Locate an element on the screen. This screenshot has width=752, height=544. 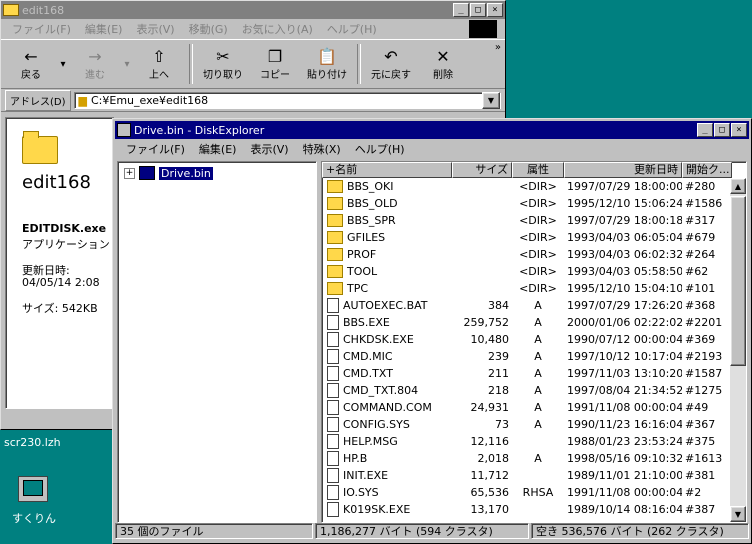
cut-button: ✂ 切り取り is located at coordinates (223, 64).